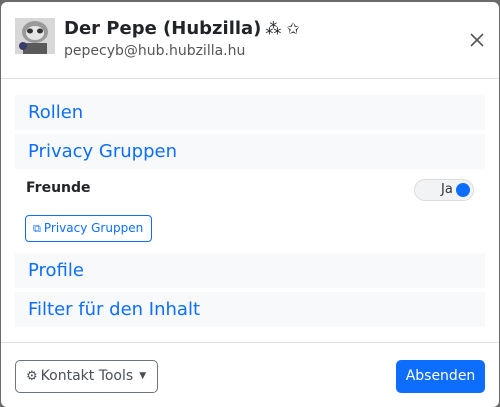  I want to click on external-link-icon: ⧉, so click(37, 228).